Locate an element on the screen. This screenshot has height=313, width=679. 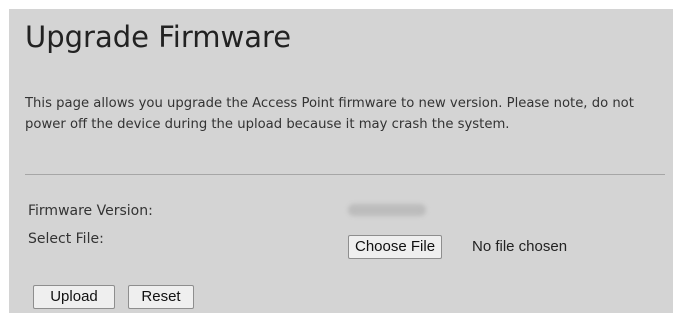
firmware-version-label: Firmware Version: is located at coordinates (90, 211).